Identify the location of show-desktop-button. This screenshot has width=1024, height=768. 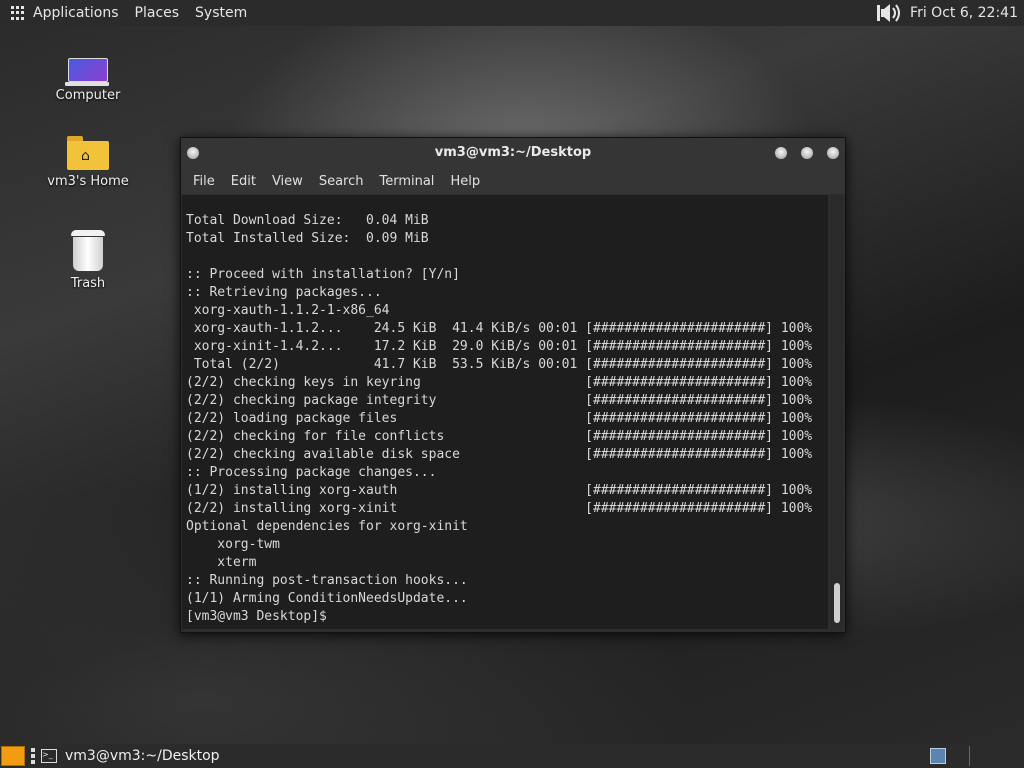
(13, 756).